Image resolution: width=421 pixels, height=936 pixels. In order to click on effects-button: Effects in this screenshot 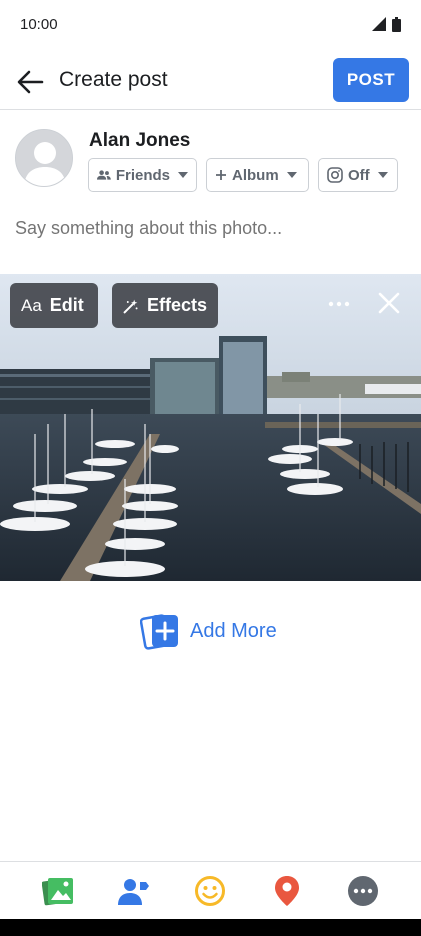, I will do `click(165, 305)`.